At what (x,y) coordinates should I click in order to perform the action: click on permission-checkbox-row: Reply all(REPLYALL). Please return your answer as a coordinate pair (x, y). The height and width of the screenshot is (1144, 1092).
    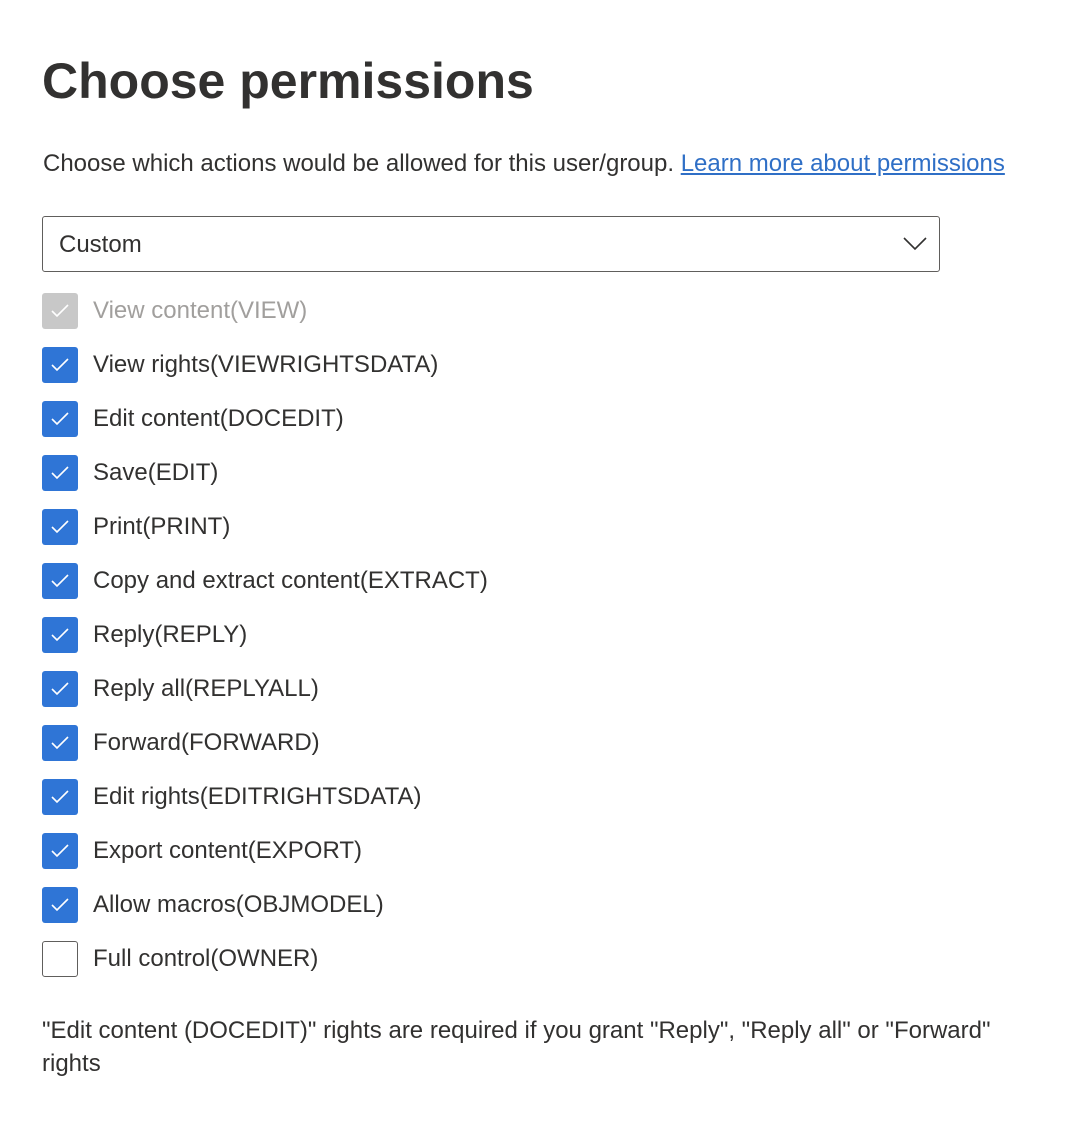
    Looking at the image, I should click on (265, 698).